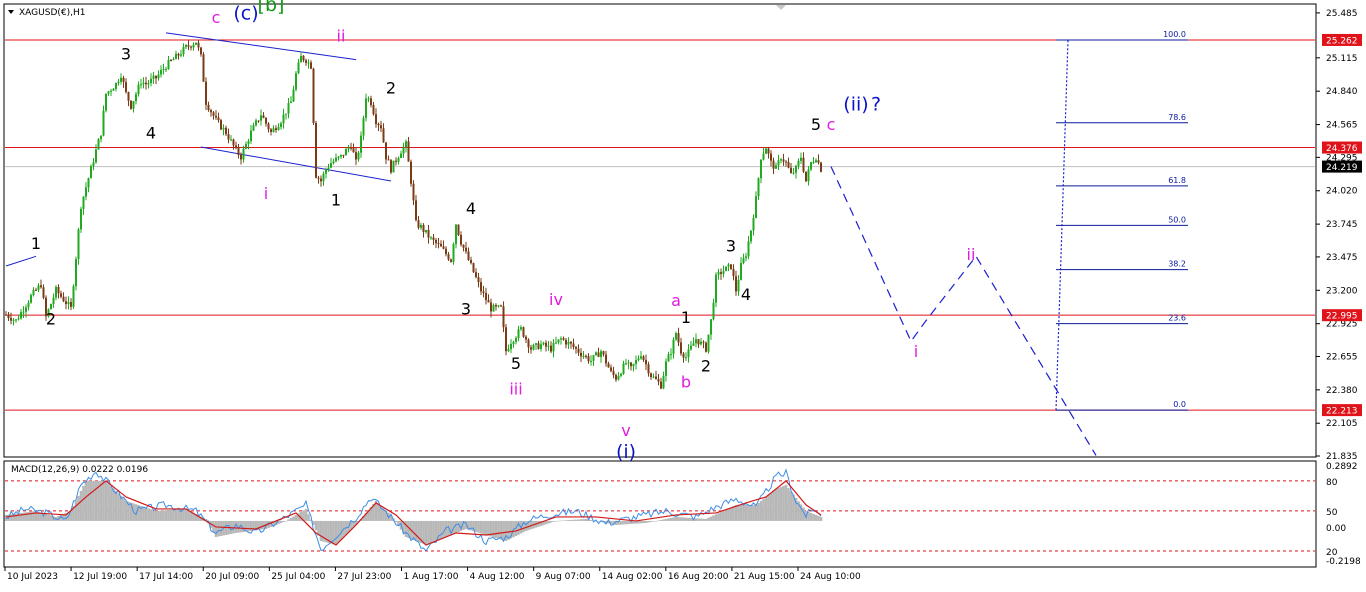 The image size is (1366, 592). I want to click on price-tick-label: 21.835, so click(1342, 457).